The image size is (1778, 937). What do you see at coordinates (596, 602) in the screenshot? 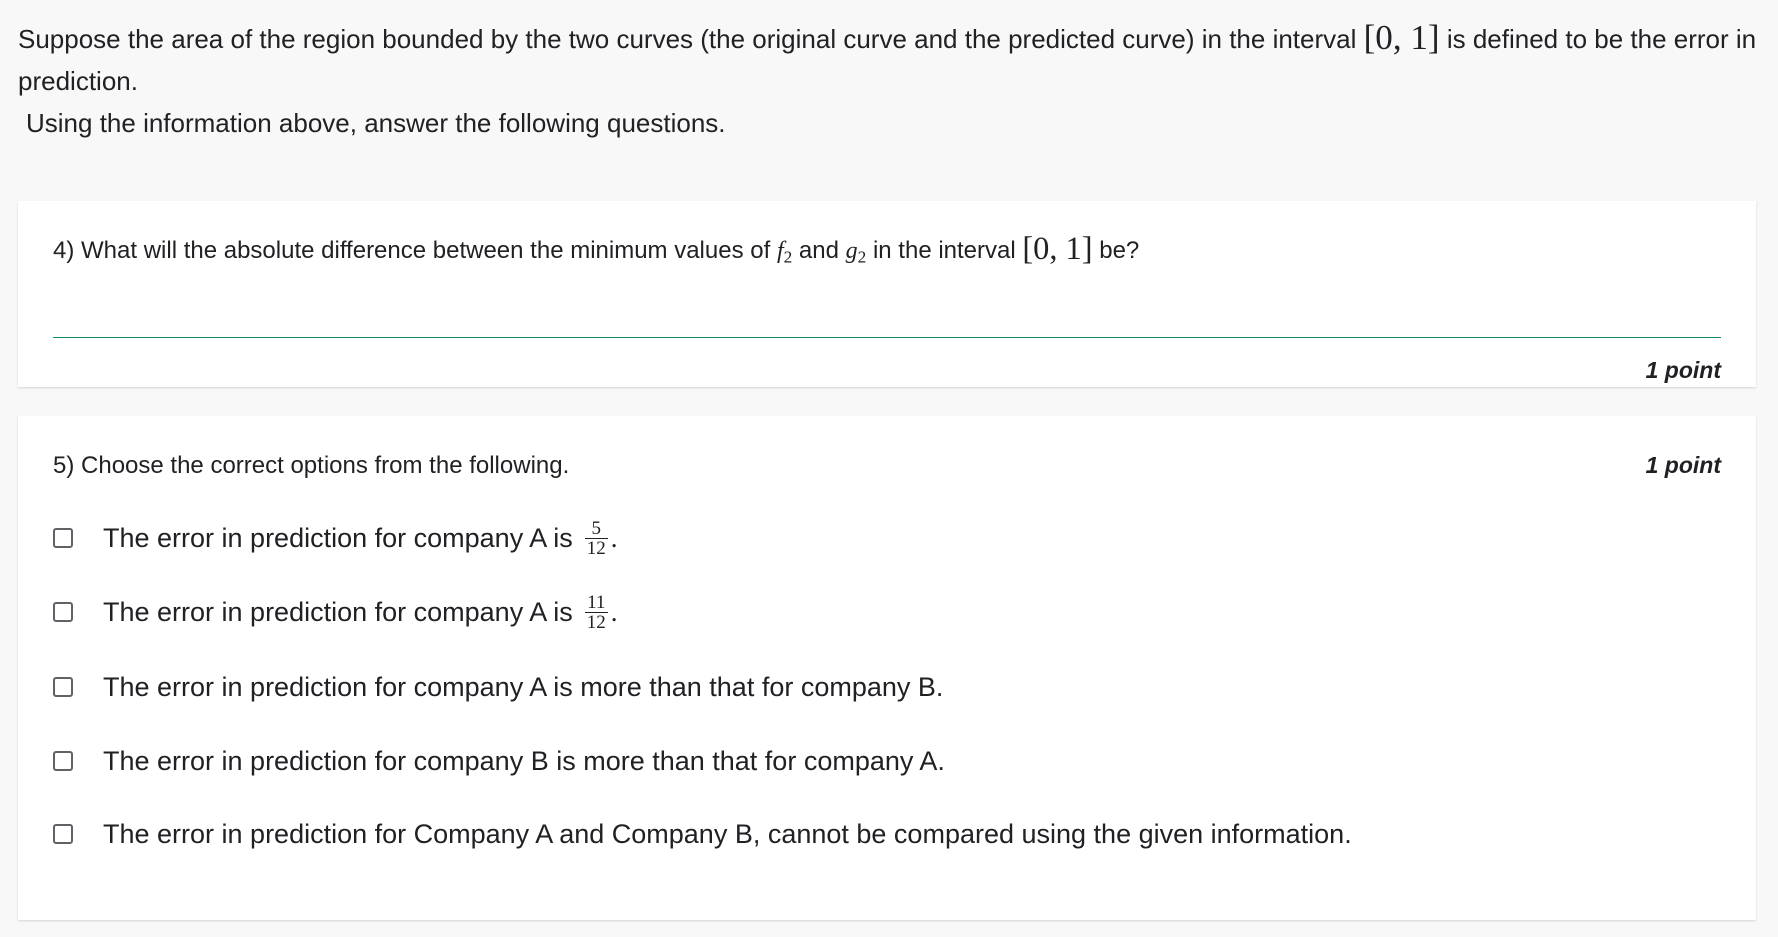
I see `fraction-numerator: 11` at bounding box center [596, 602].